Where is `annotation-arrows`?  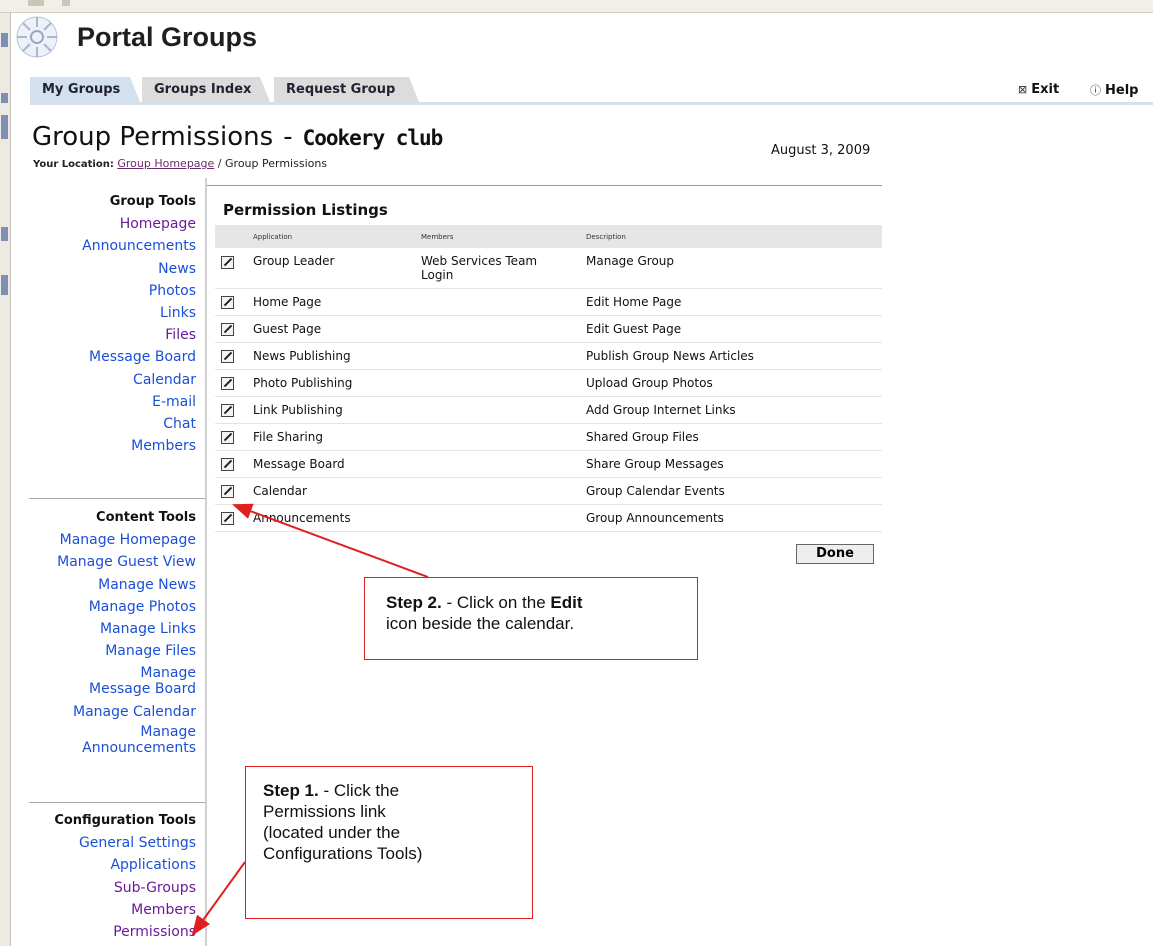 annotation-arrows is located at coordinates (310, 719).